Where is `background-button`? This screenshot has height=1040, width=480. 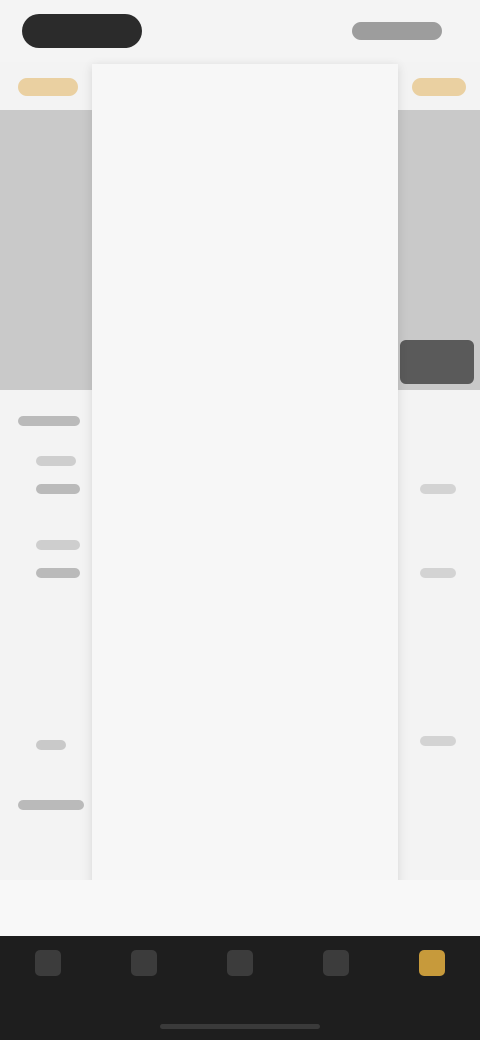 background-button is located at coordinates (437, 362).